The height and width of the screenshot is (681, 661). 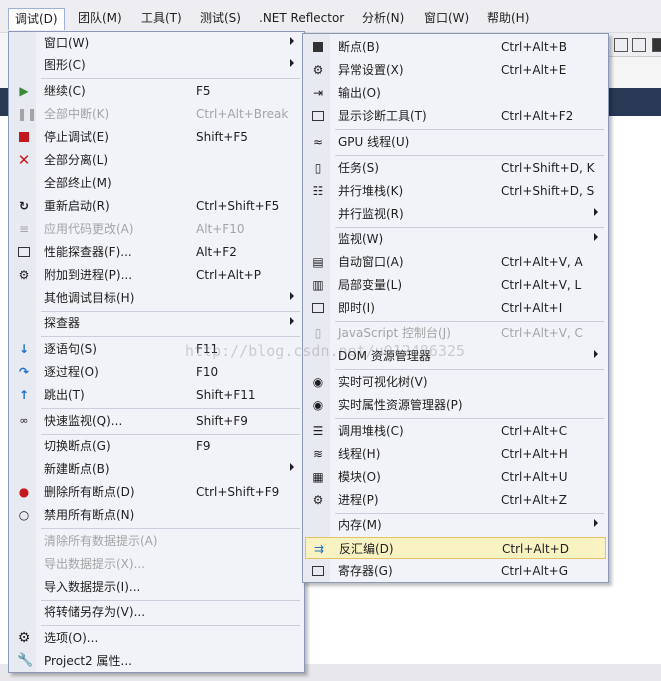 What do you see at coordinates (156, 91) in the screenshot?
I see `menu-item-continue: ▶ 继续(C) F5` at bounding box center [156, 91].